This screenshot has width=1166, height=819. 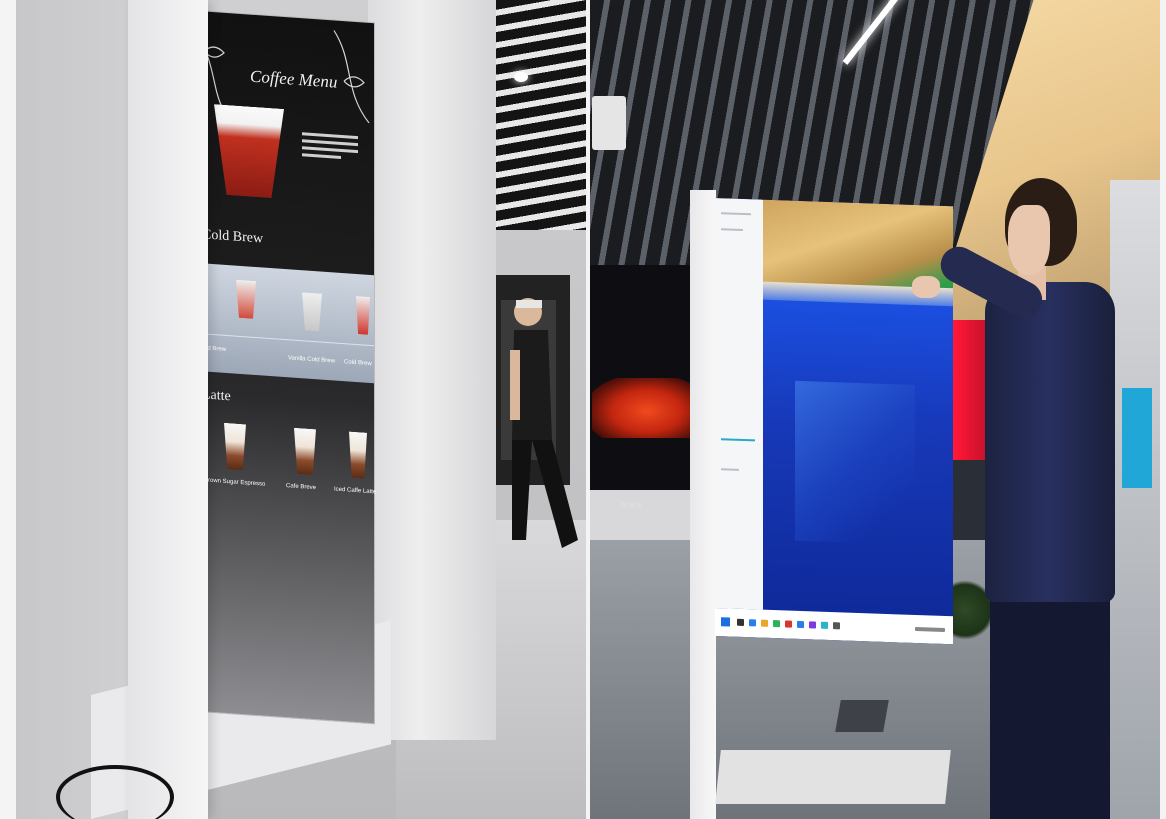 What do you see at coordinates (330, 146) in the screenshot?
I see `featured-description` at bounding box center [330, 146].